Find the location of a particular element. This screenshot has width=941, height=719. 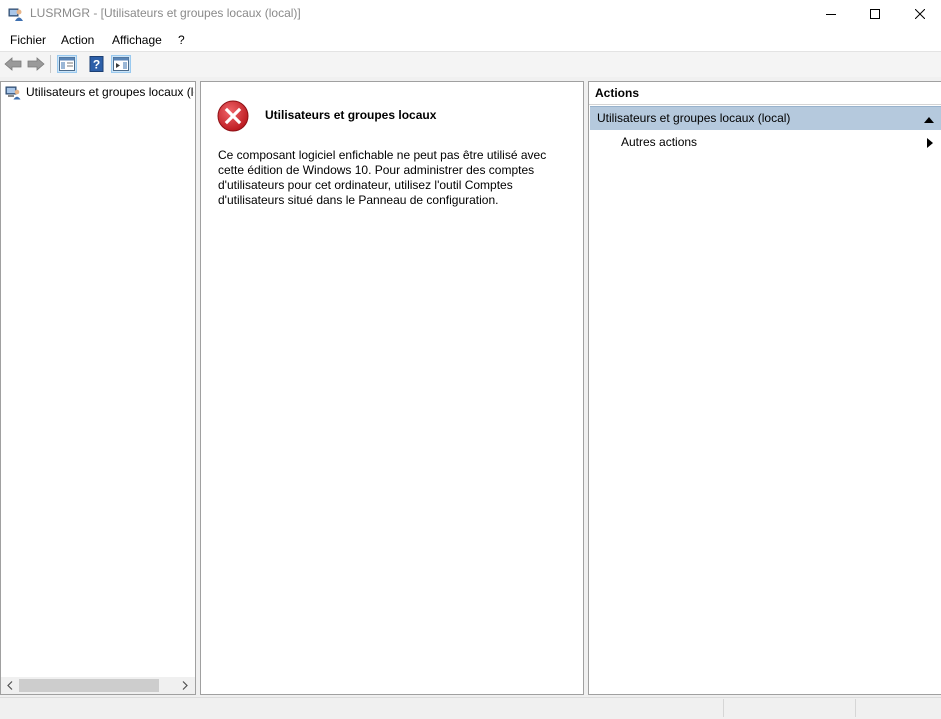

scroll-left-button is located at coordinates (10, 685).